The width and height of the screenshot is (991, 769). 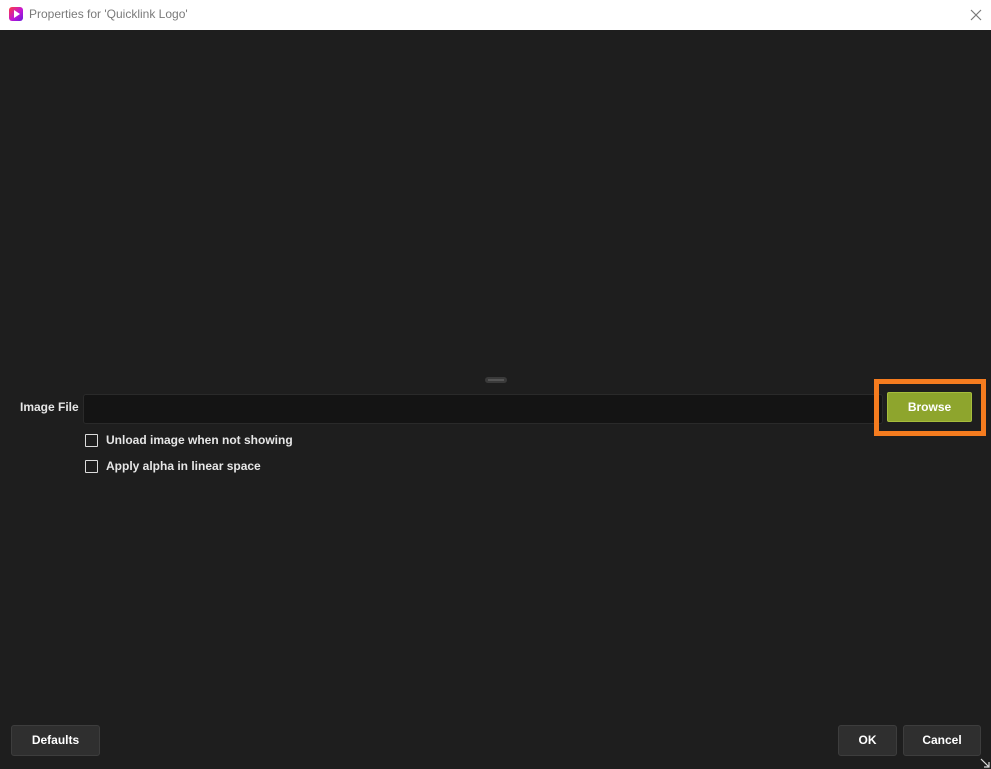 I want to click on close-icon, so click(x=976, y=15).